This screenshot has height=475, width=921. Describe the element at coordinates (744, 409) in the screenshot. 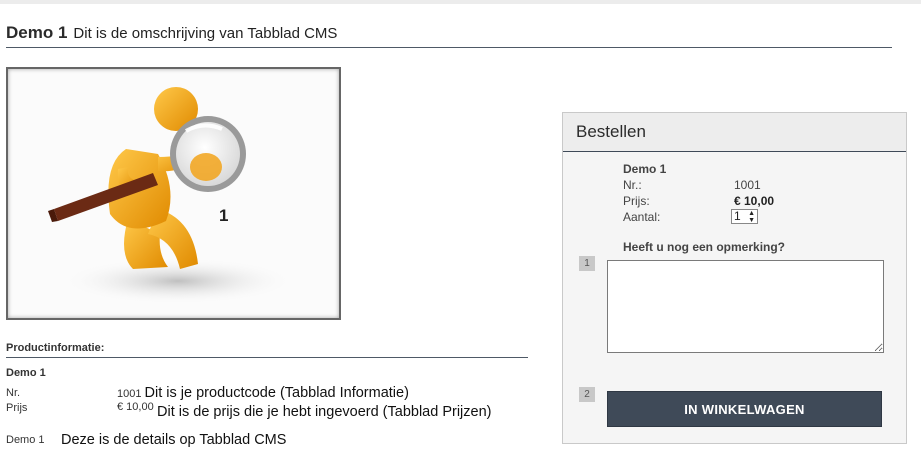

I see `add-to-cart-button: IN WINKELWAGEN` at that location.